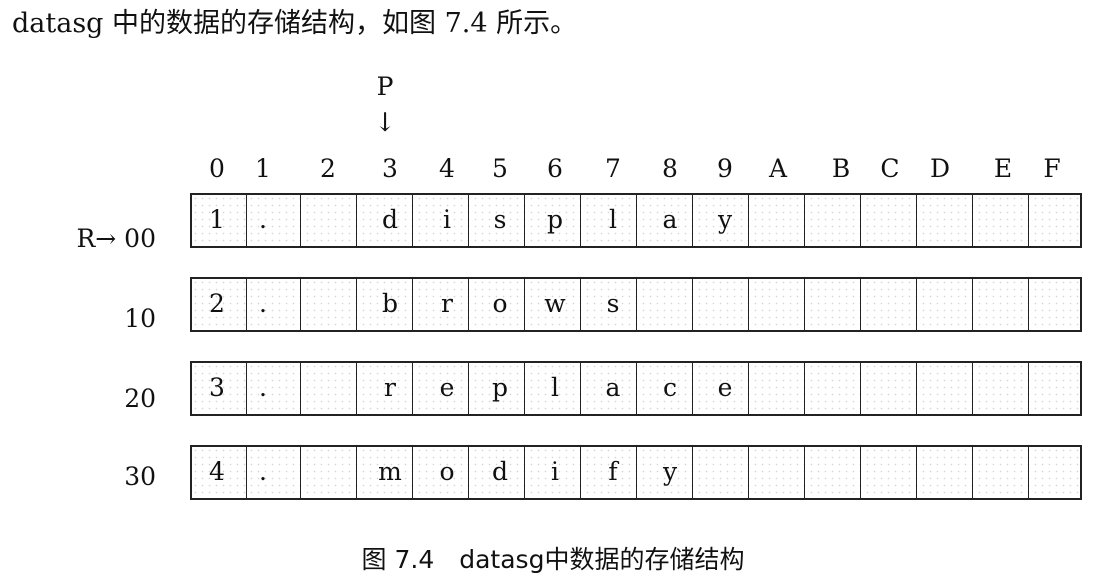  What do you see at coordinates (841, 168) in the screenshot?
I see `column-header-b: B` at bounding box center [841, 168].